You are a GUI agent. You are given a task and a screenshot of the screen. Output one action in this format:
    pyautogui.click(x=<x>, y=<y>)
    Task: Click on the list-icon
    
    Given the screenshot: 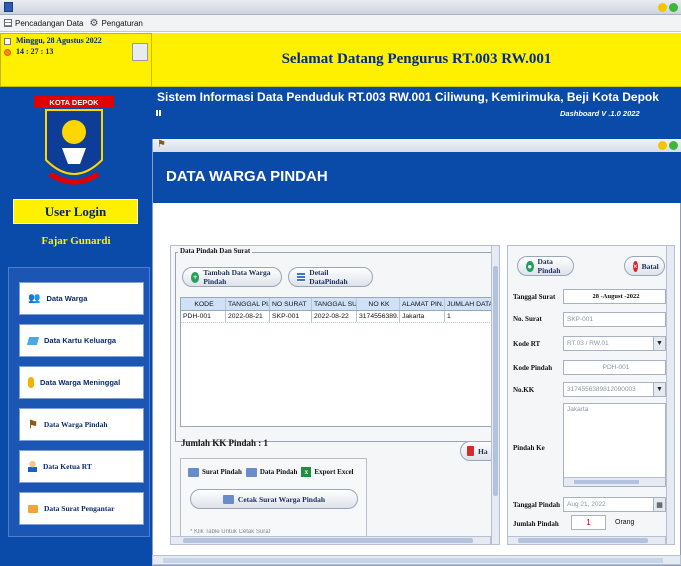 What is the action you would take?
    pyautogui.click(x=301, y=277)
    